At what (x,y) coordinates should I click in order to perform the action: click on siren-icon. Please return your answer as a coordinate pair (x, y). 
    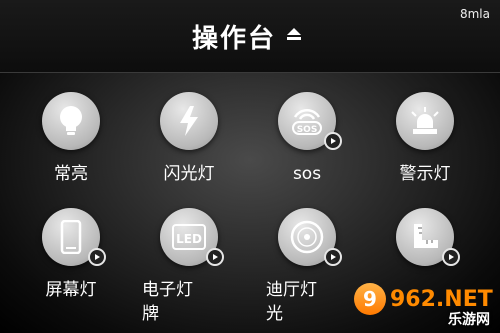
    Looking at the image, I should click on (425, 121).